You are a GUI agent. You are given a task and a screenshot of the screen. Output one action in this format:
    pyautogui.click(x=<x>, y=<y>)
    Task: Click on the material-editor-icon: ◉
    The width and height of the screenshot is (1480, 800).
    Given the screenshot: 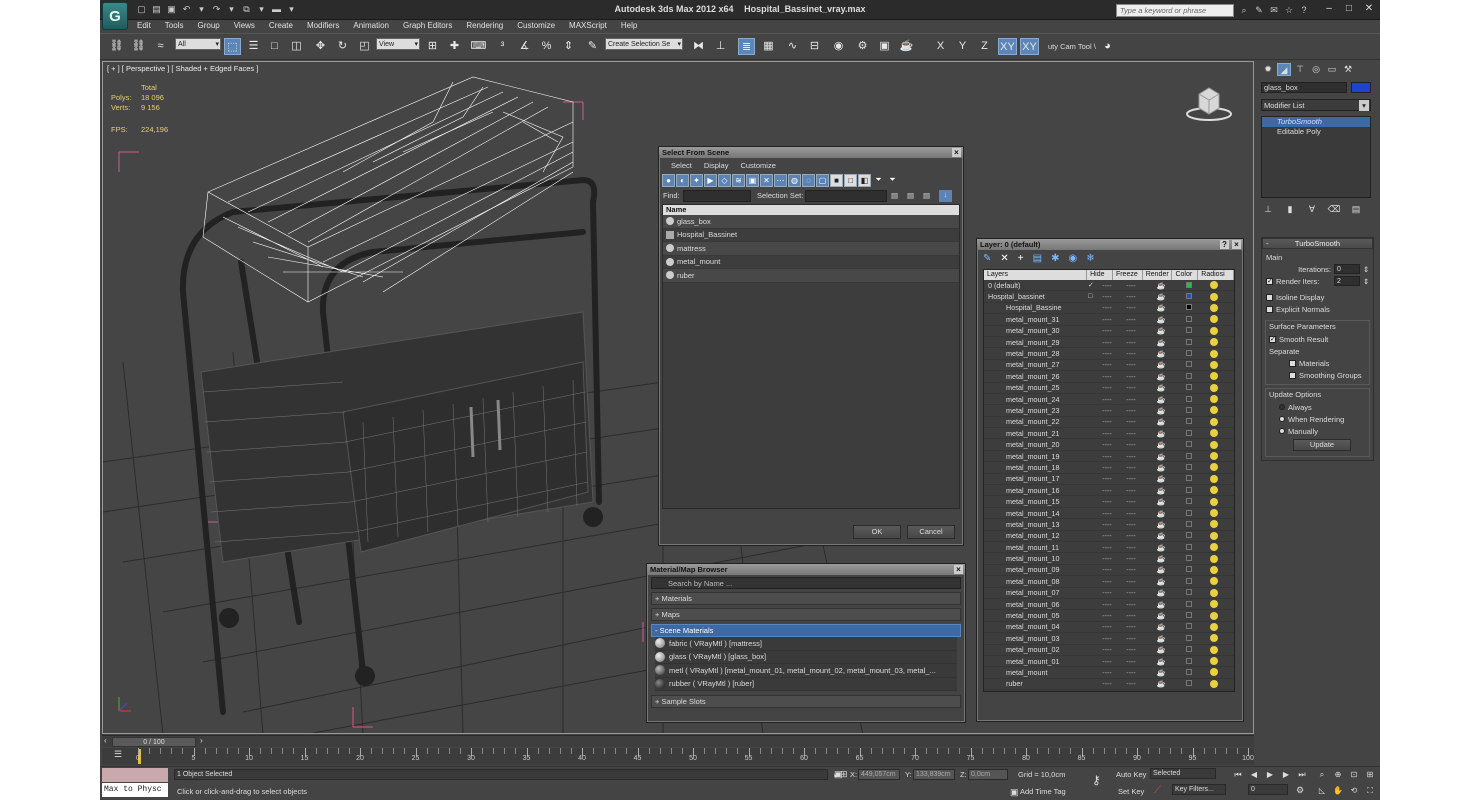 What is the action you would take?
    pyautogui.click(x=838, y=46)
    